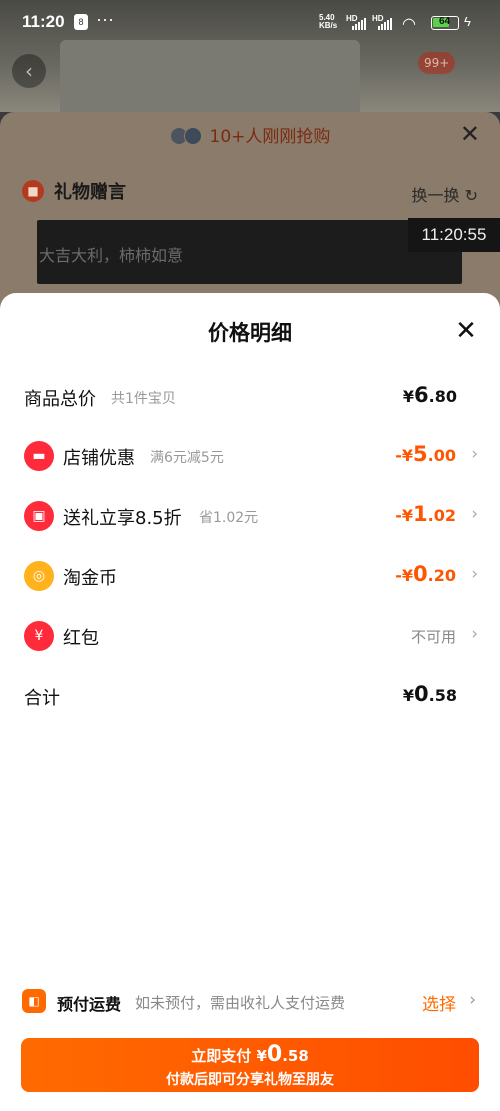 The height and width of the screenshot is (1111, 500). What do you see at coordinates (409, 24) in the screenshot?
I see `wifi-icon: ◠` at bounding box center [409, 24].